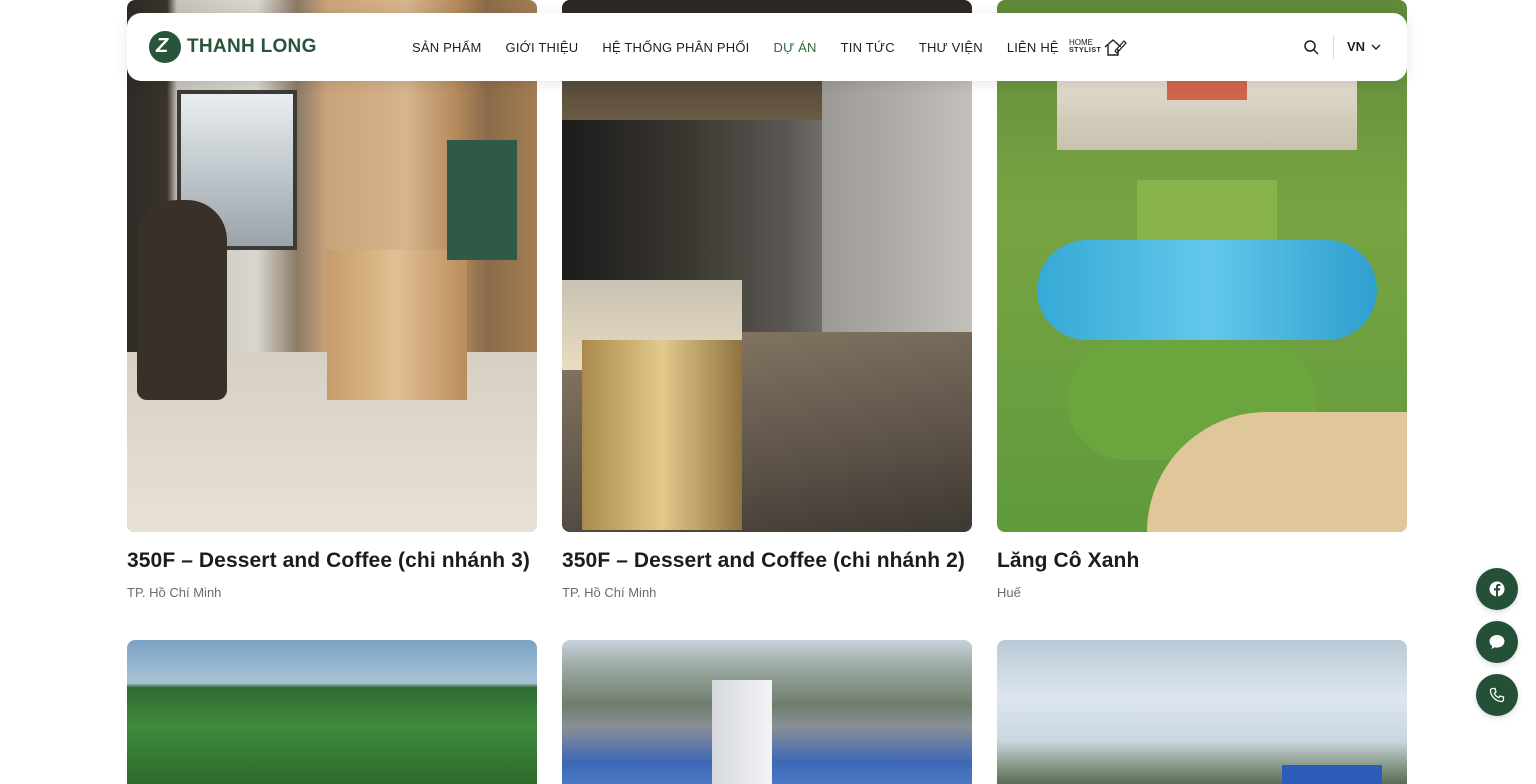  Describe the element at coordinates (1356, 46) in the screenshot. I see `language-label: VN` at that location.